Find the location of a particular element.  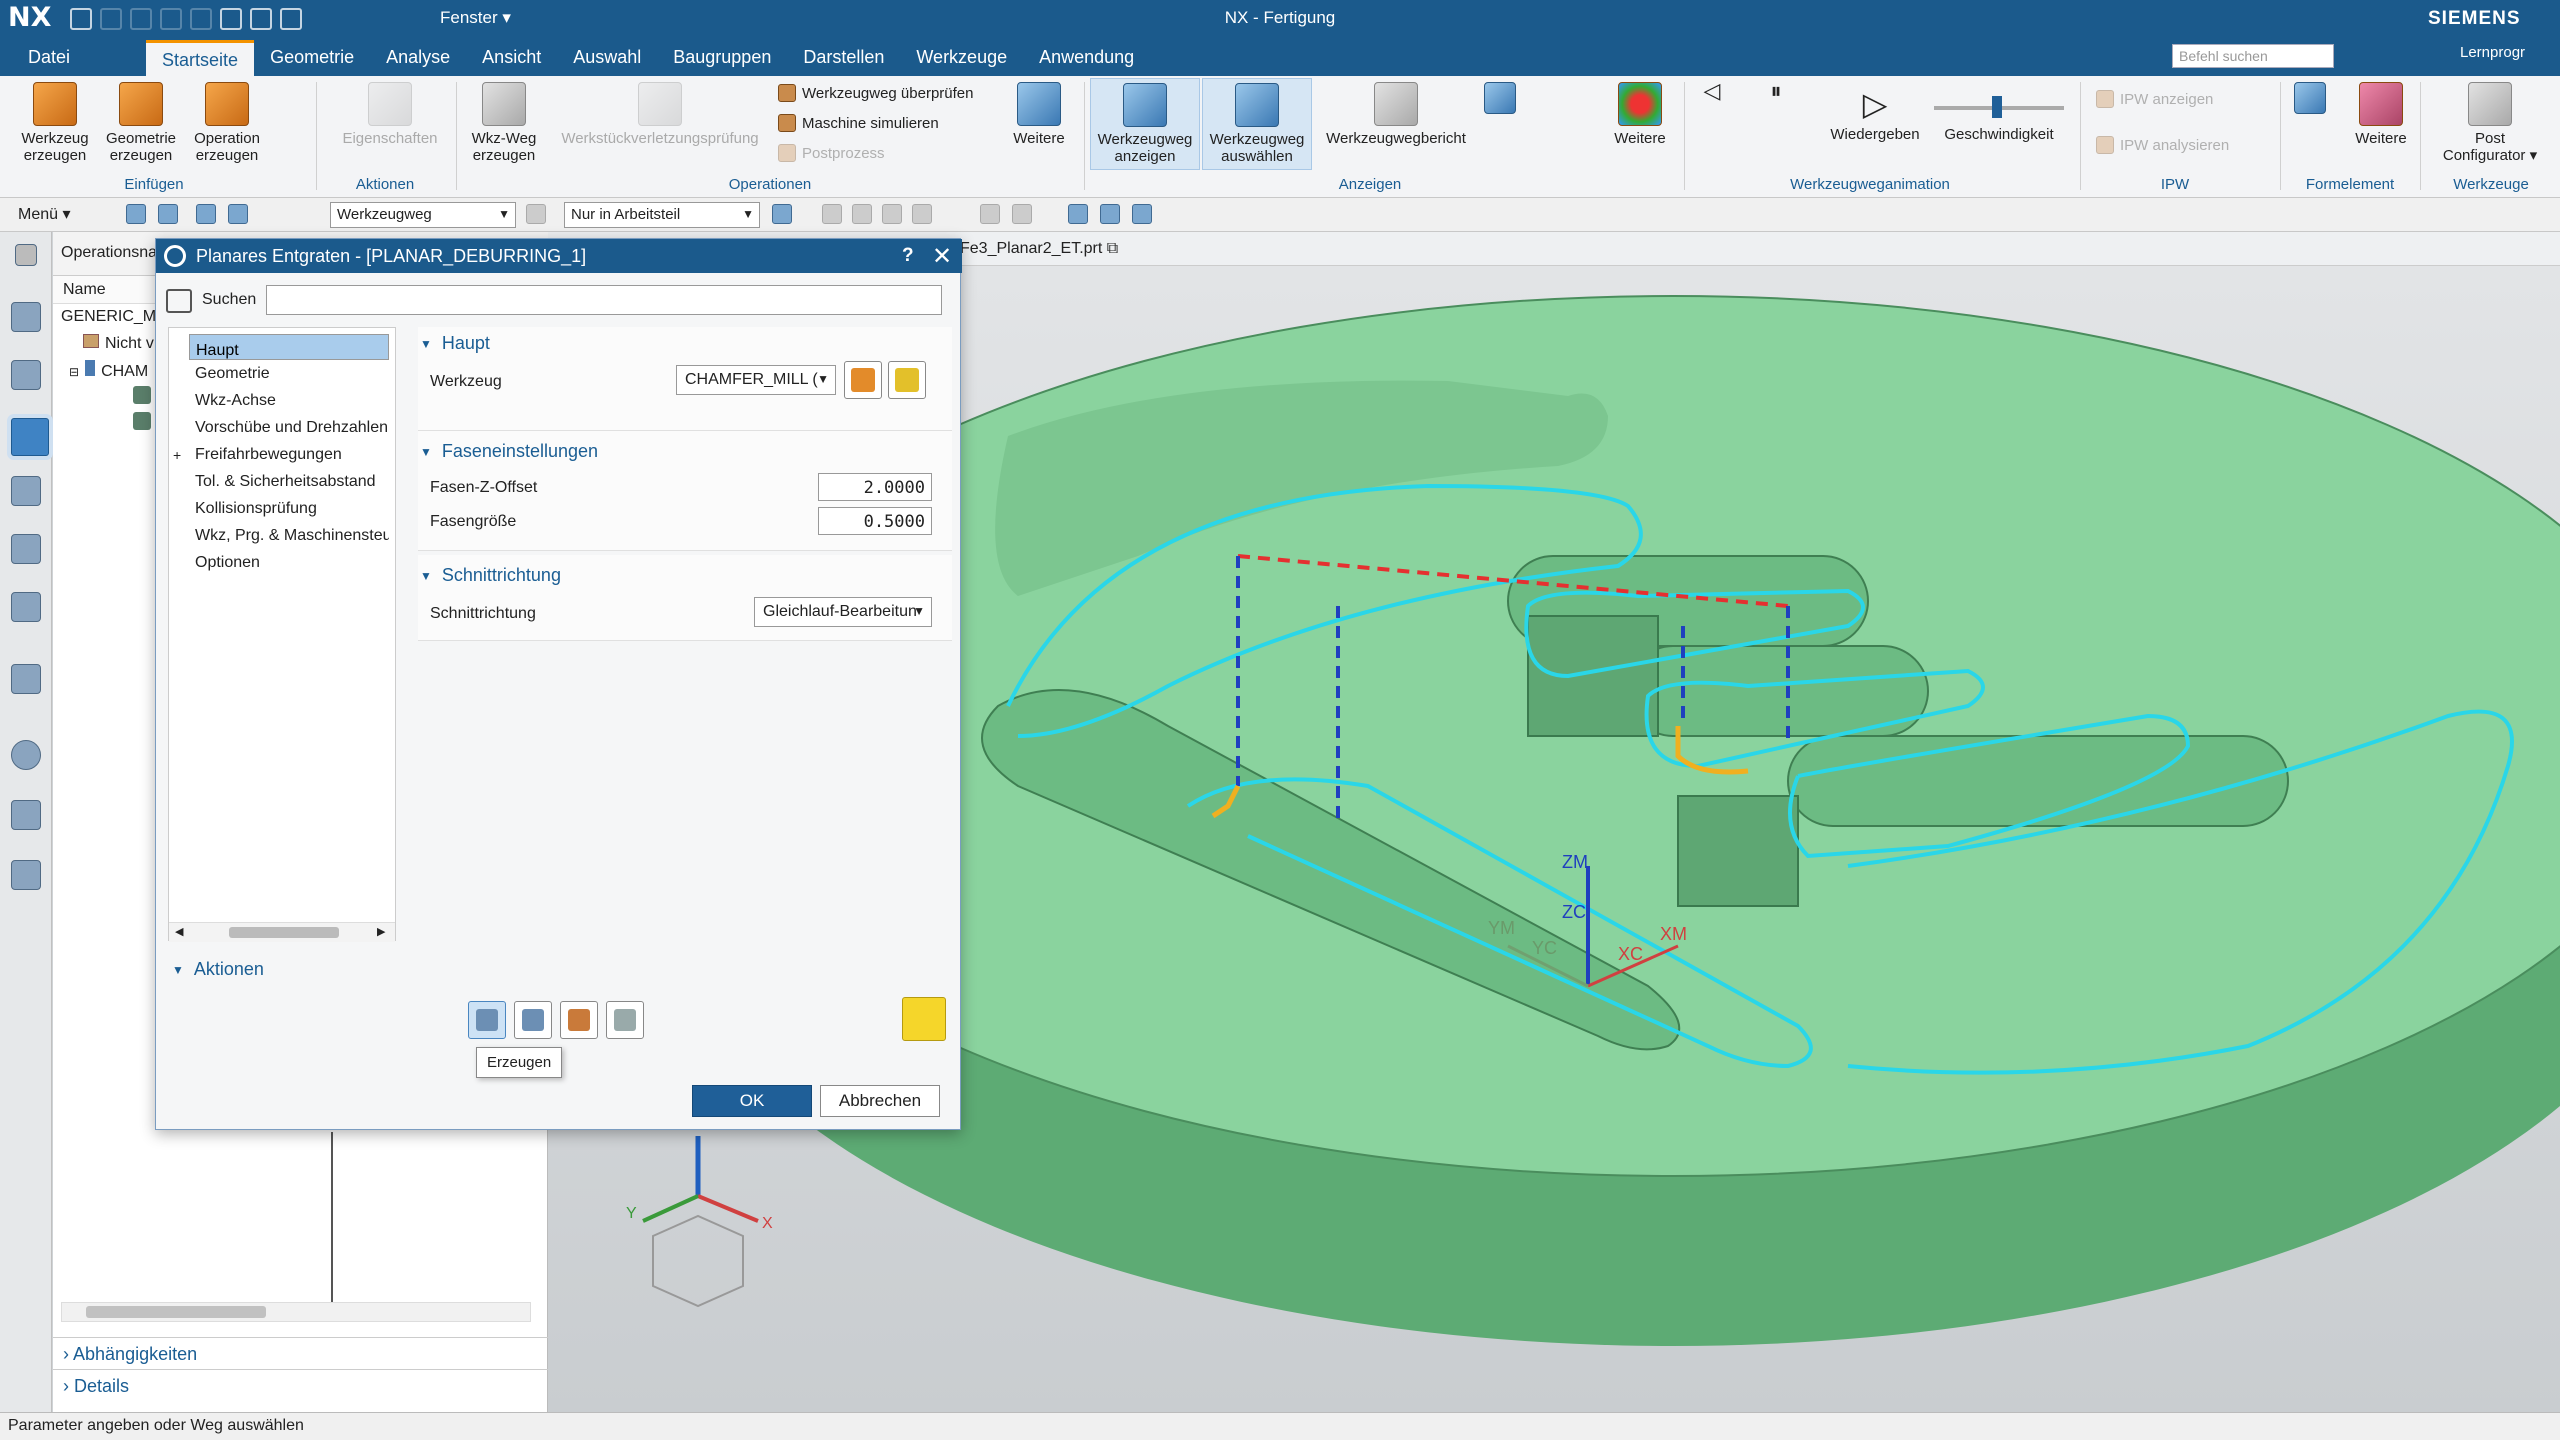

create-tool-button: Werkzeug erzeugen is located at coordinates (55, 123).